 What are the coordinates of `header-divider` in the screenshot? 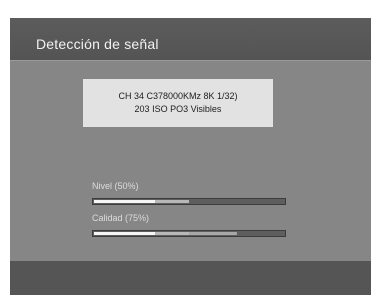 It's located at (190, 60).